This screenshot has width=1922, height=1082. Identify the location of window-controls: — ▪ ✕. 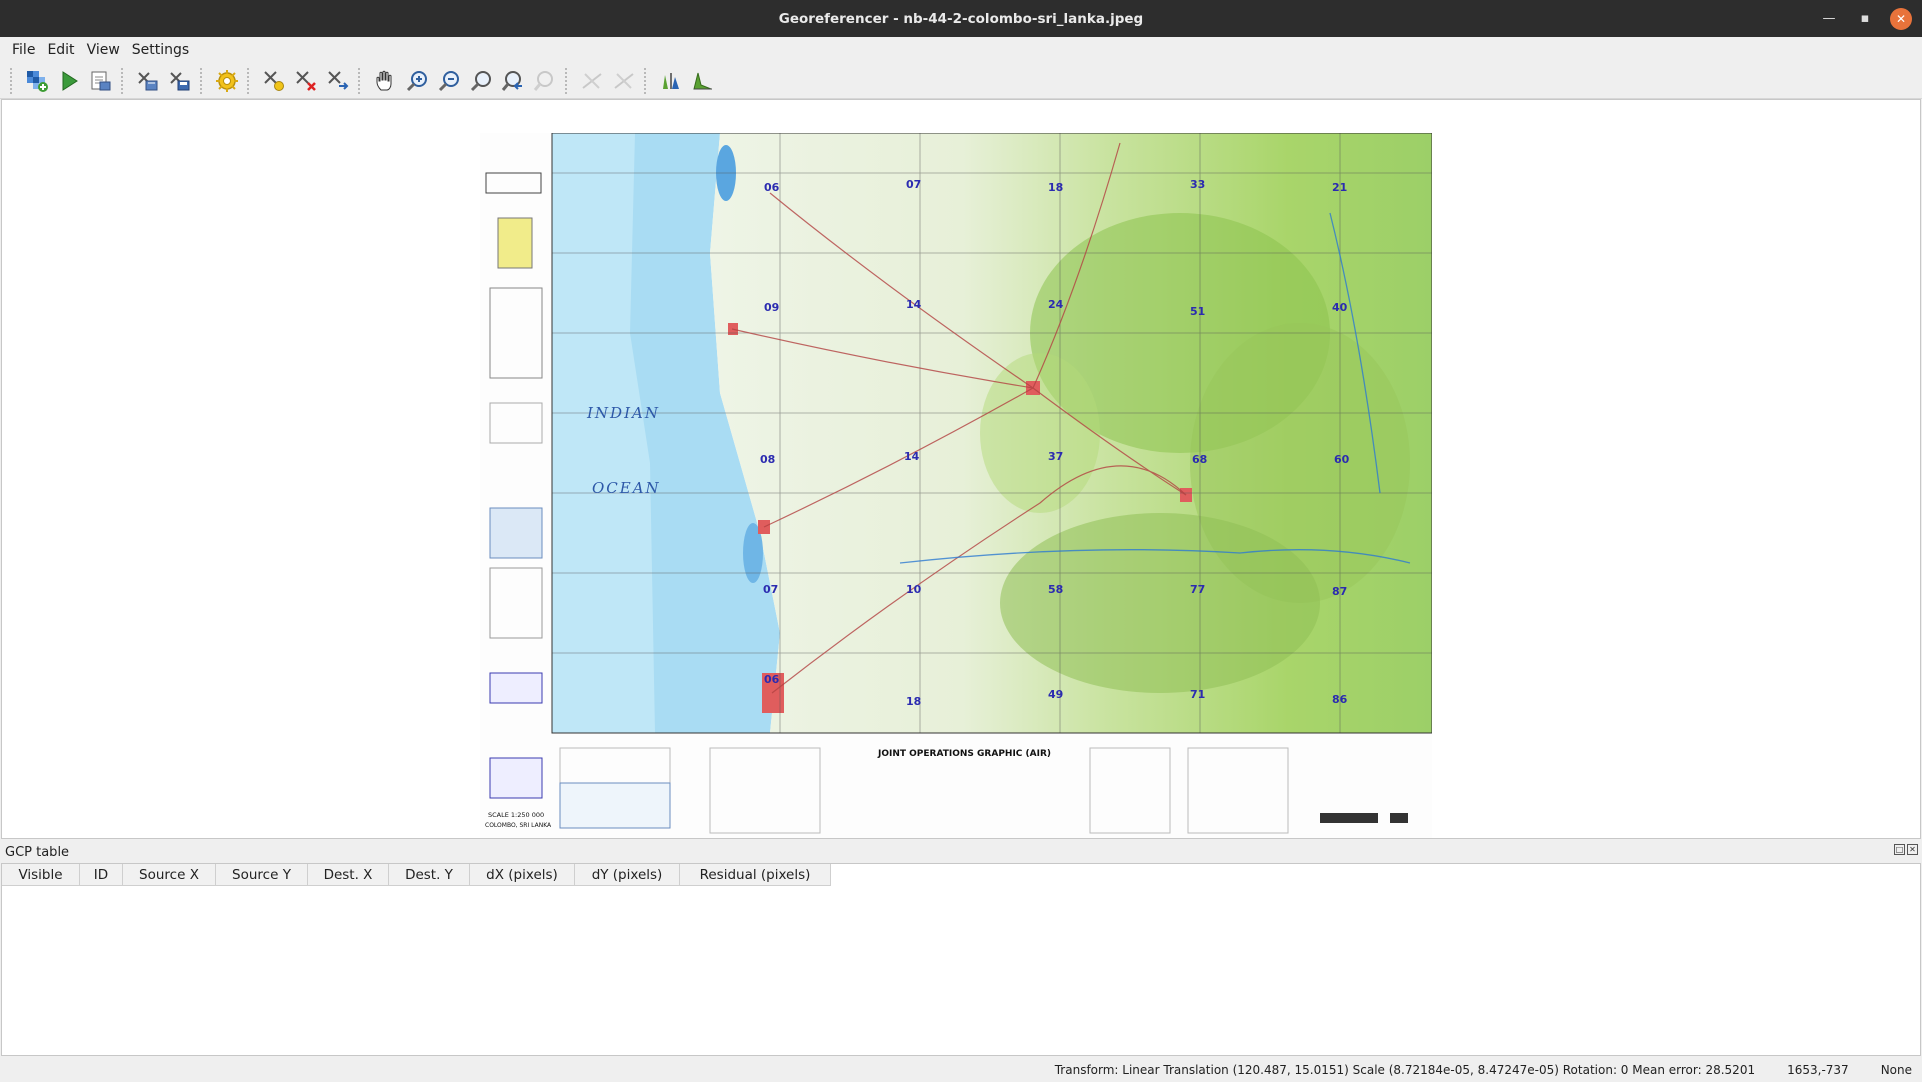
(1865, 18).